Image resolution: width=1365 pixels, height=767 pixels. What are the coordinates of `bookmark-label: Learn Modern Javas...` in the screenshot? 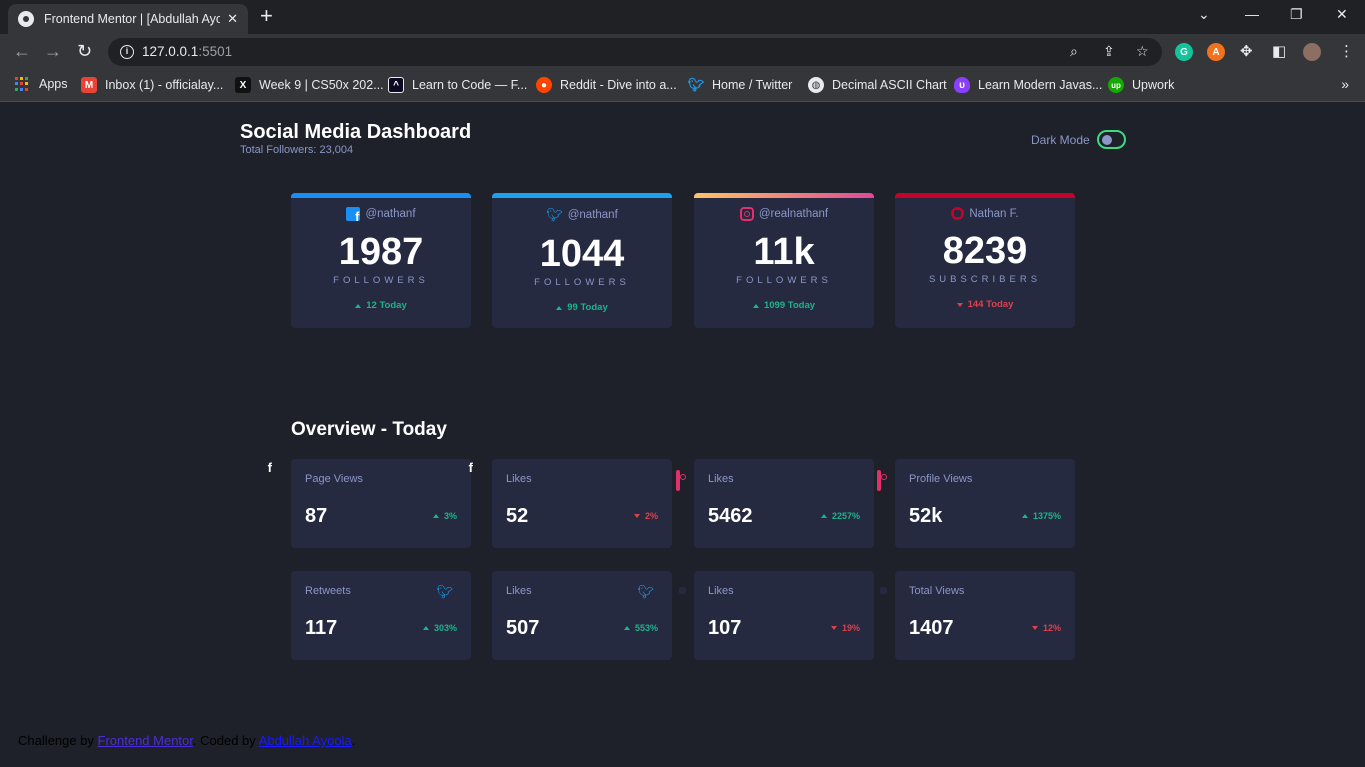 It's located at (1040, 85).